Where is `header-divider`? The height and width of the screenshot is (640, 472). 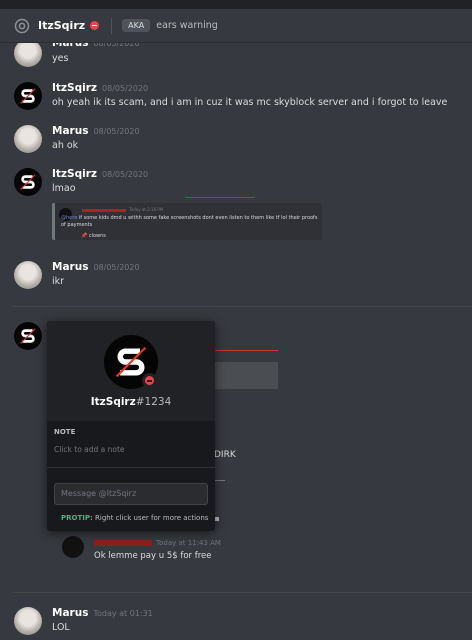
header-divider is located at coordinates (112, 25).